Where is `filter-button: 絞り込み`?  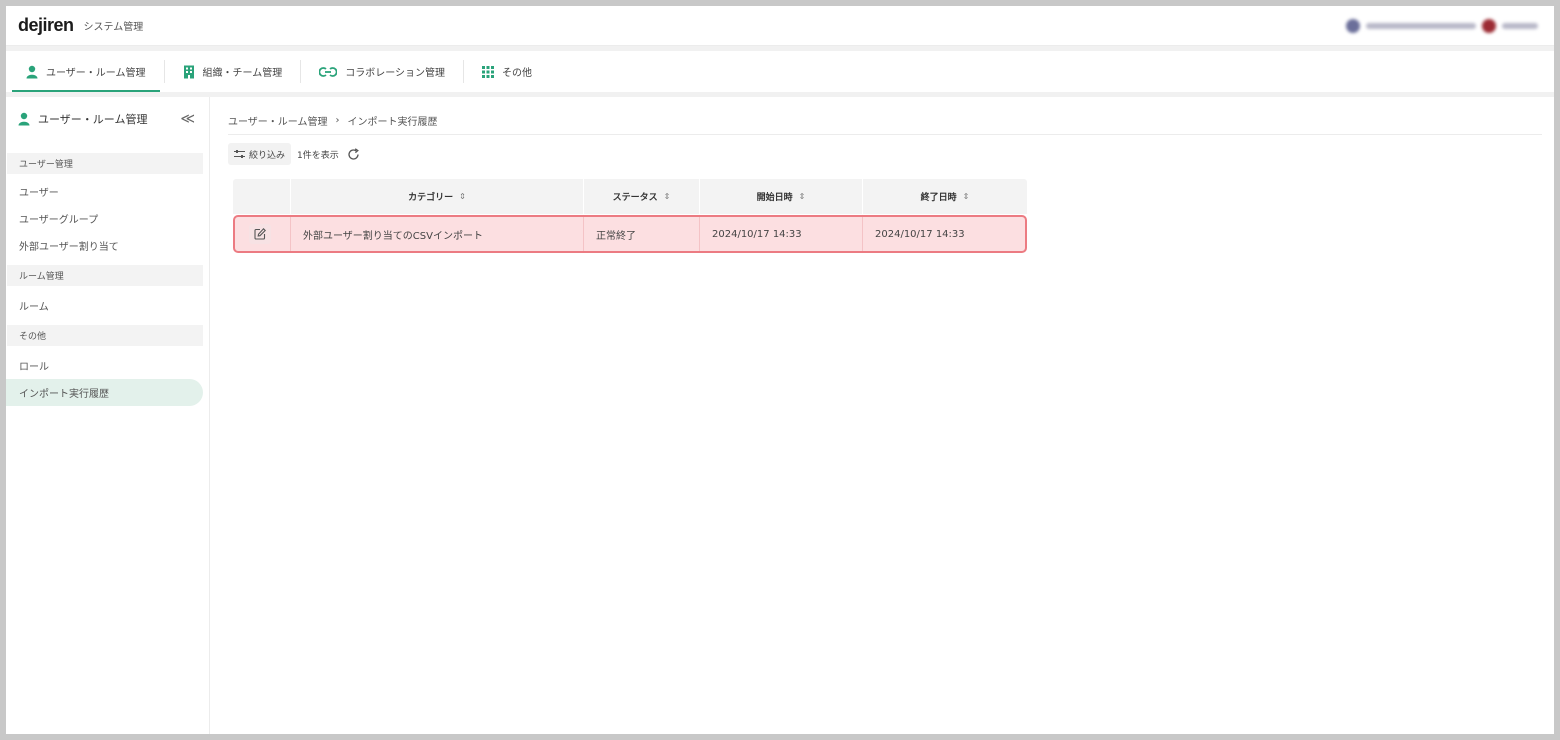
filter-button: 絞り込み is located at coordinates (260, 154).